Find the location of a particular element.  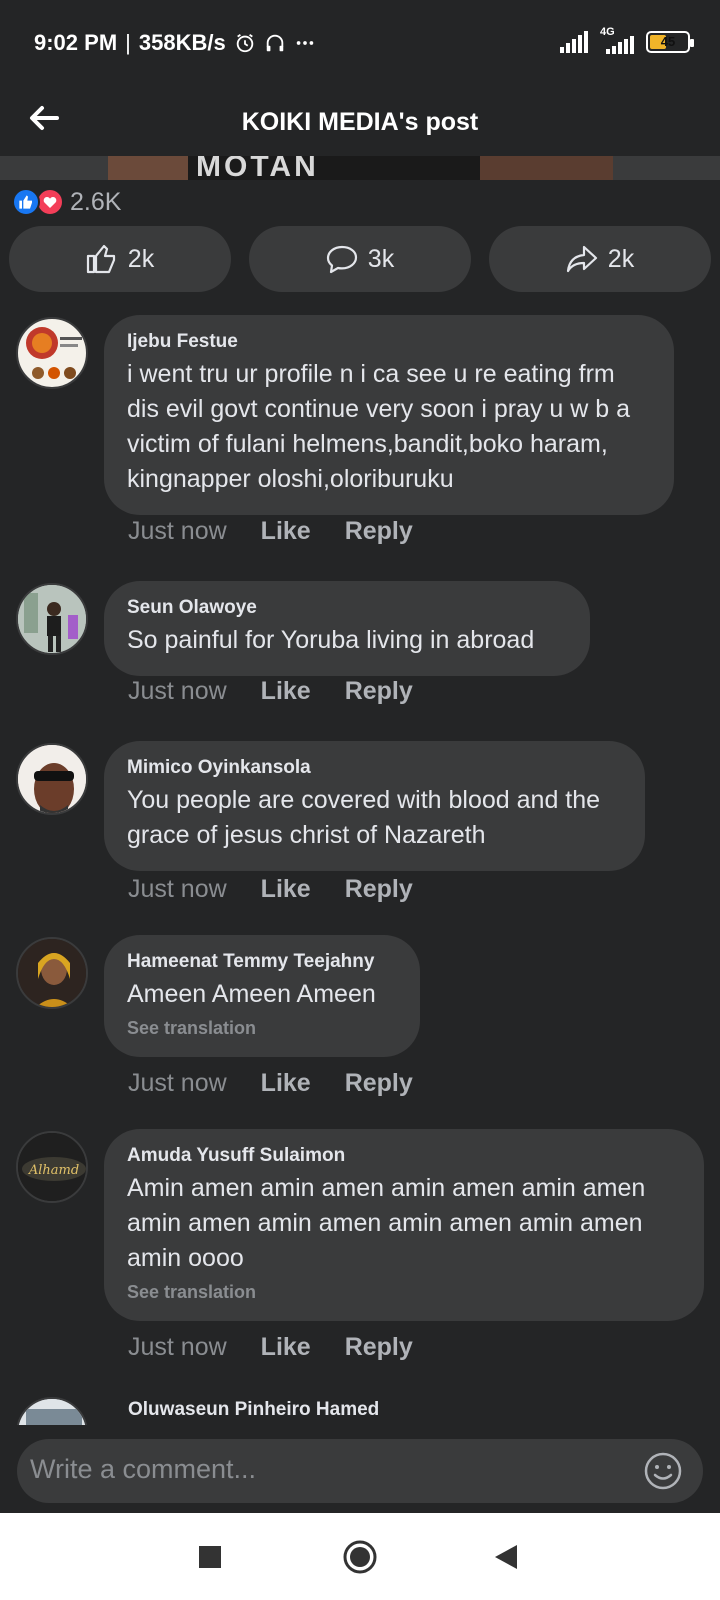

home-button is located at coordinates (360, 1557).